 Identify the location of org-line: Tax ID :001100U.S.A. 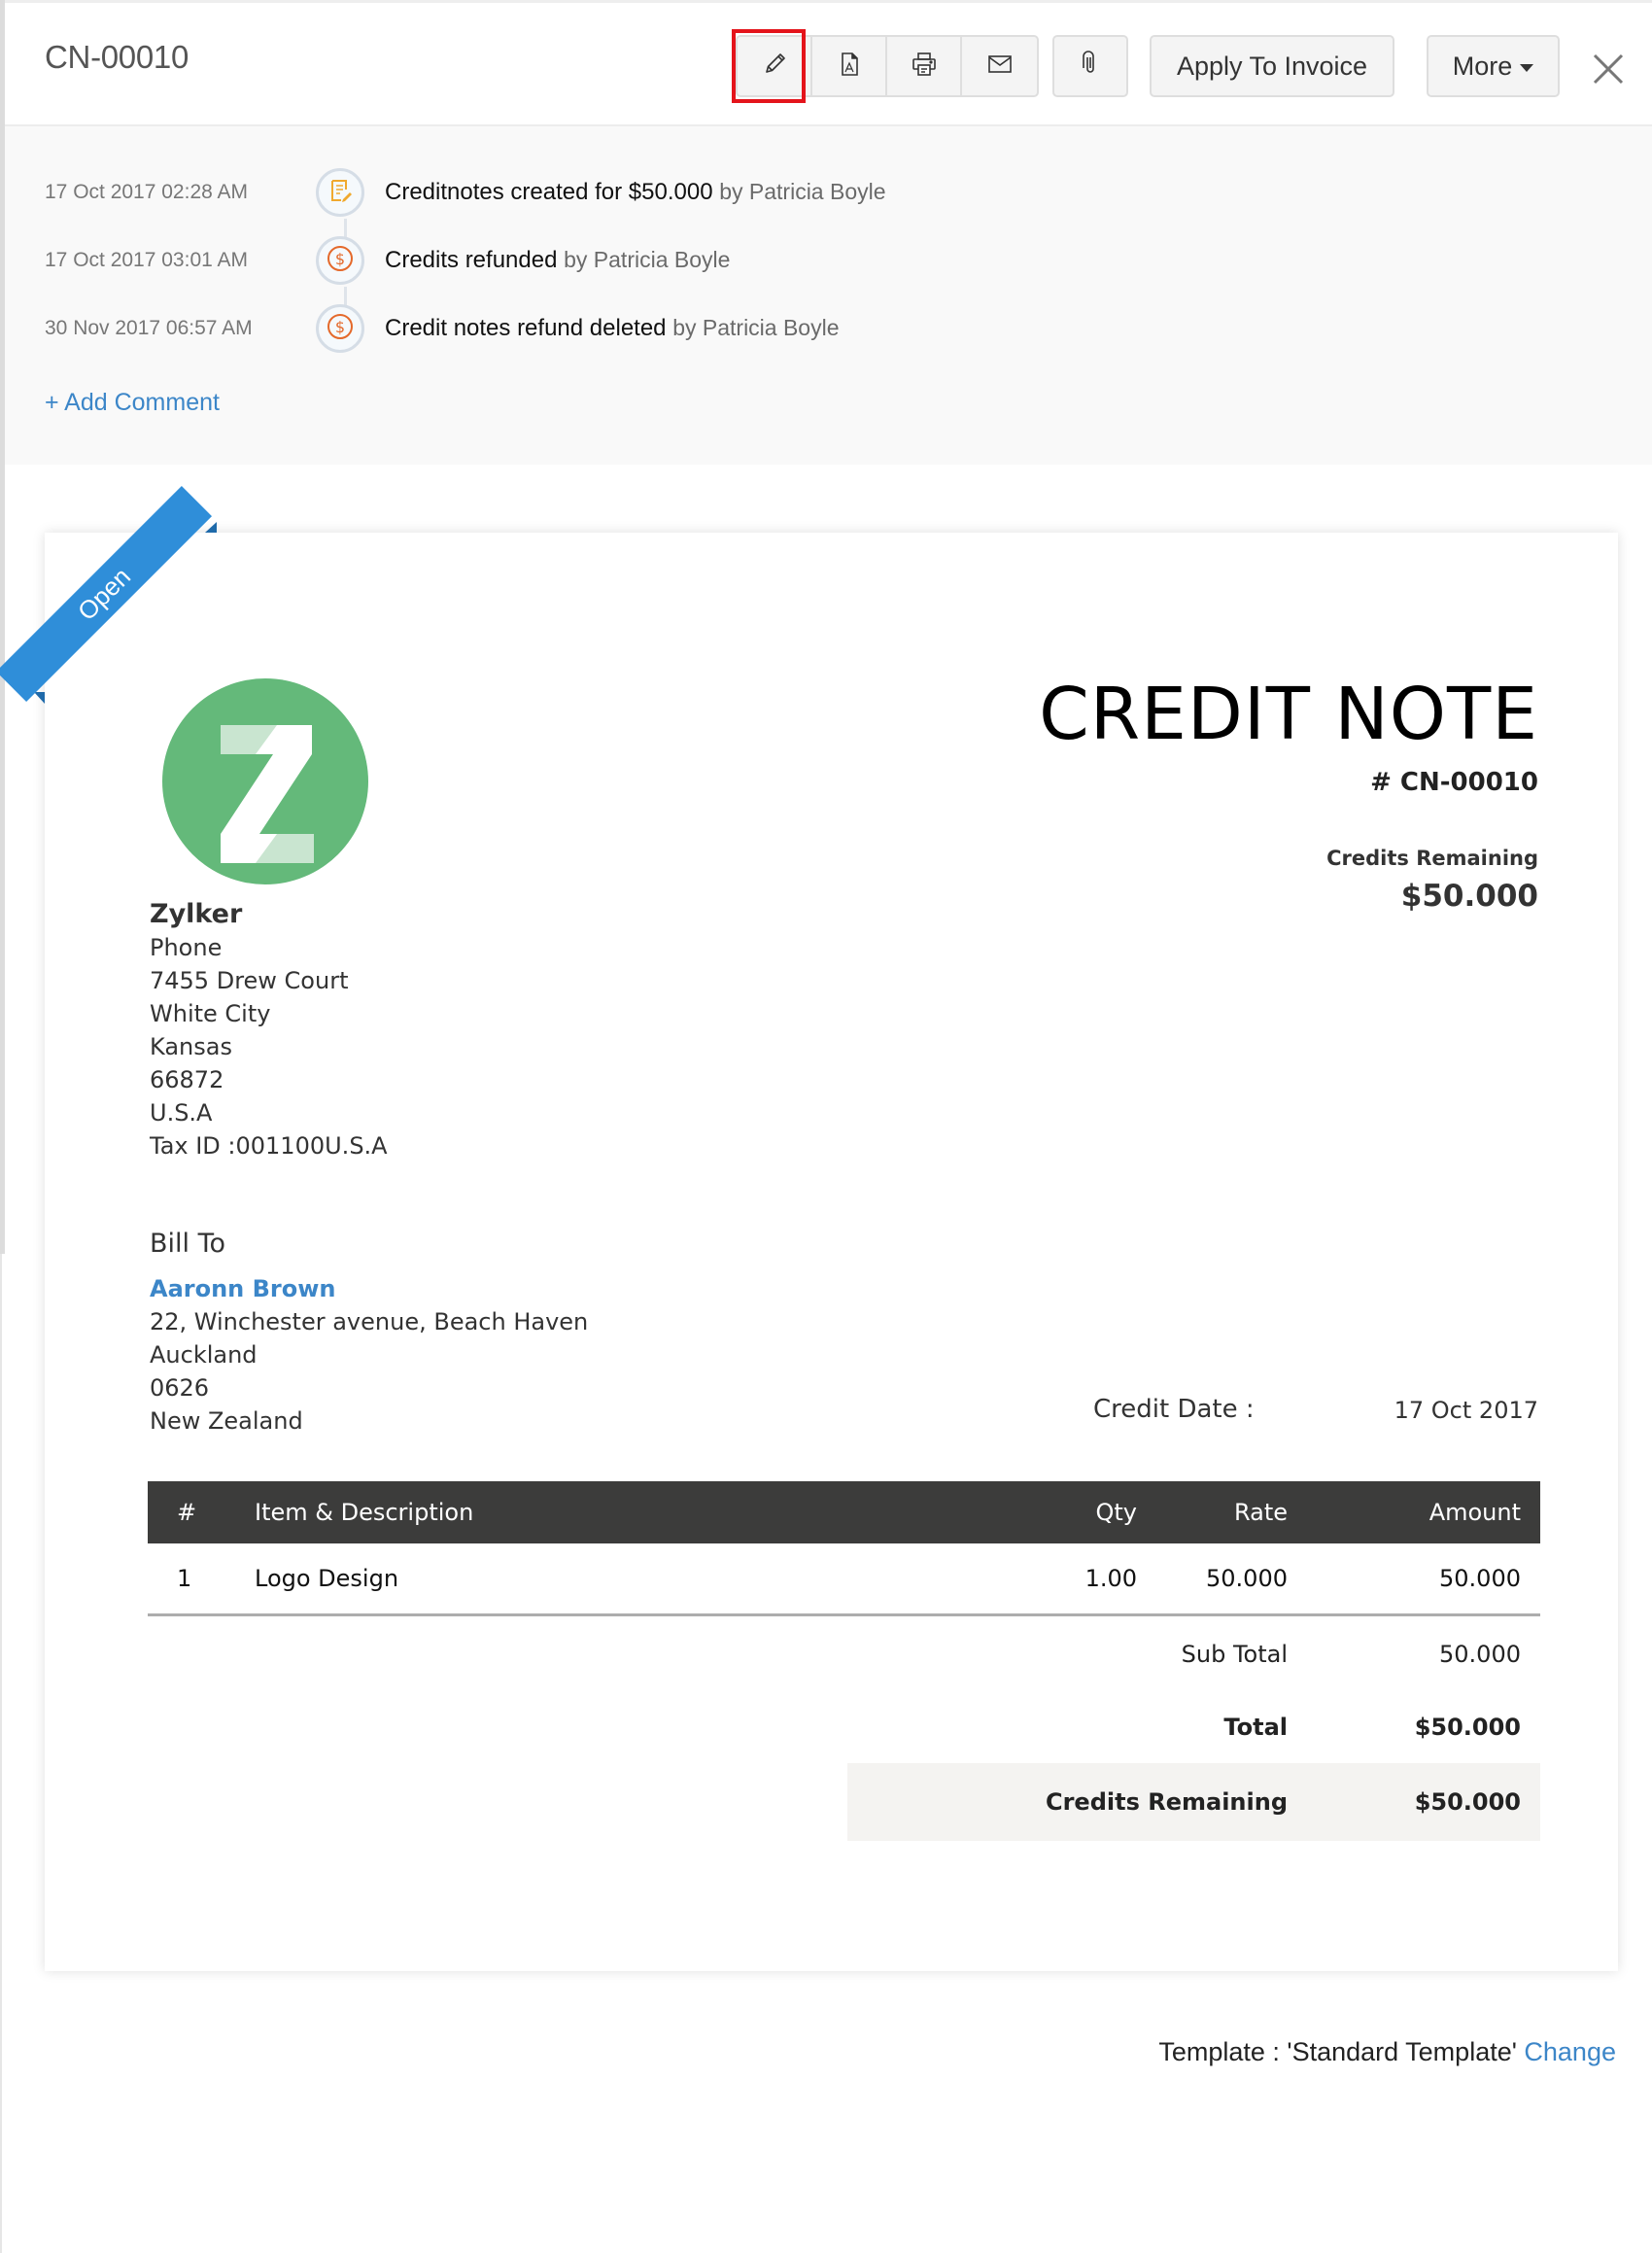
(269, 1146).